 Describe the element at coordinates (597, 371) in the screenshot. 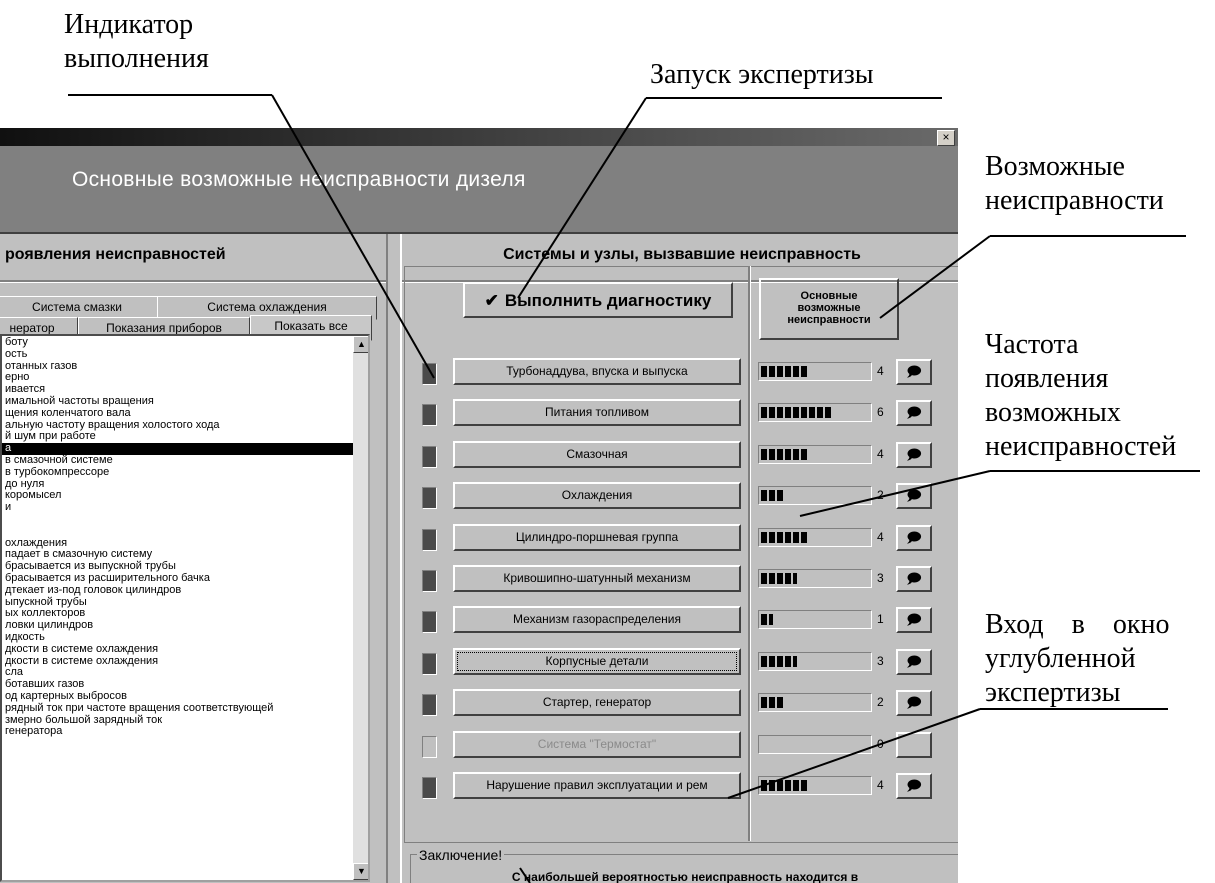

I see `system-button: Турбонаддува, впуска и выпуска` at that location.